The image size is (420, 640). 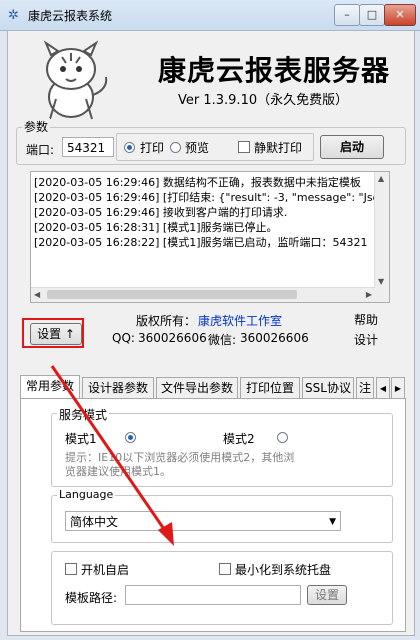 I want to click on annotation-arrow, so click(x=112, y=455).